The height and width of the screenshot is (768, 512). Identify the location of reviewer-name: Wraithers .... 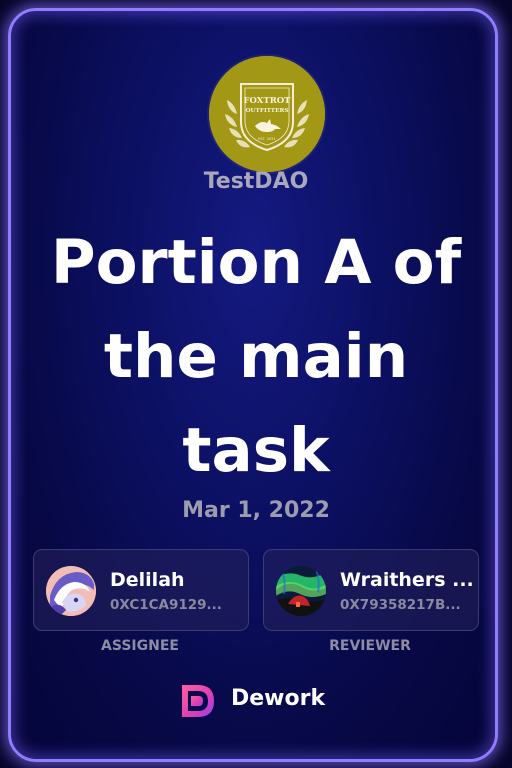
(407, 580).